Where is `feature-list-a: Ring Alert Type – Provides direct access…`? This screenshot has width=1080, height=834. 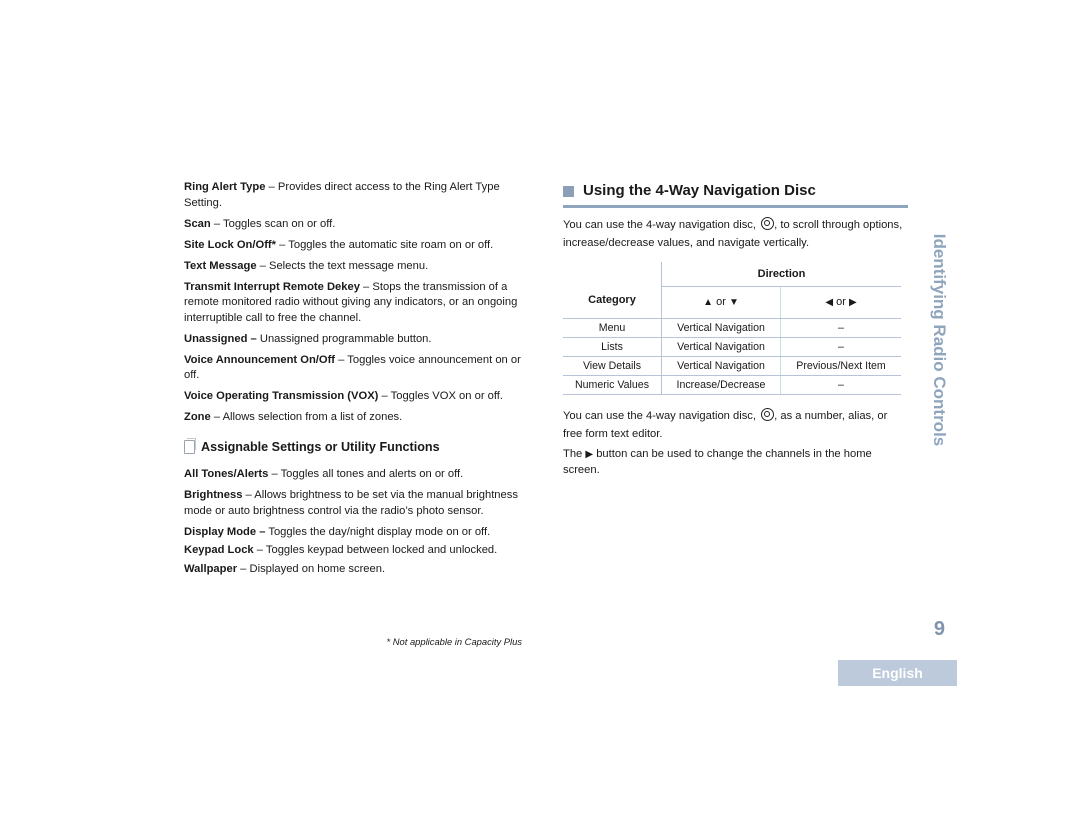 feature-list-a: Ring Alert Type – Provides direct access… is located at coordinates (357, 303).